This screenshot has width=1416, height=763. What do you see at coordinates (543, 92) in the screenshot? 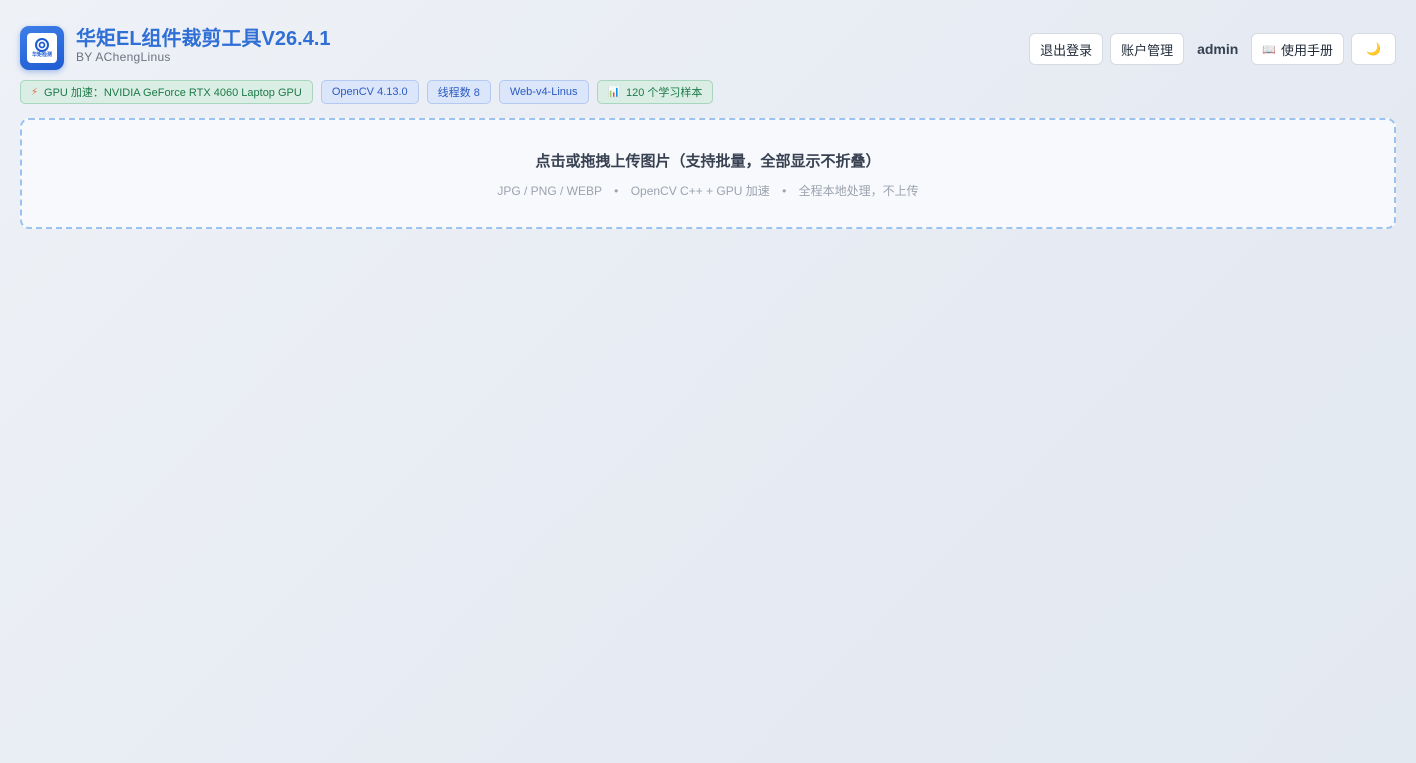
I see `web-version-badge: Web-v4-Linus` at bounding box center [543, 92].